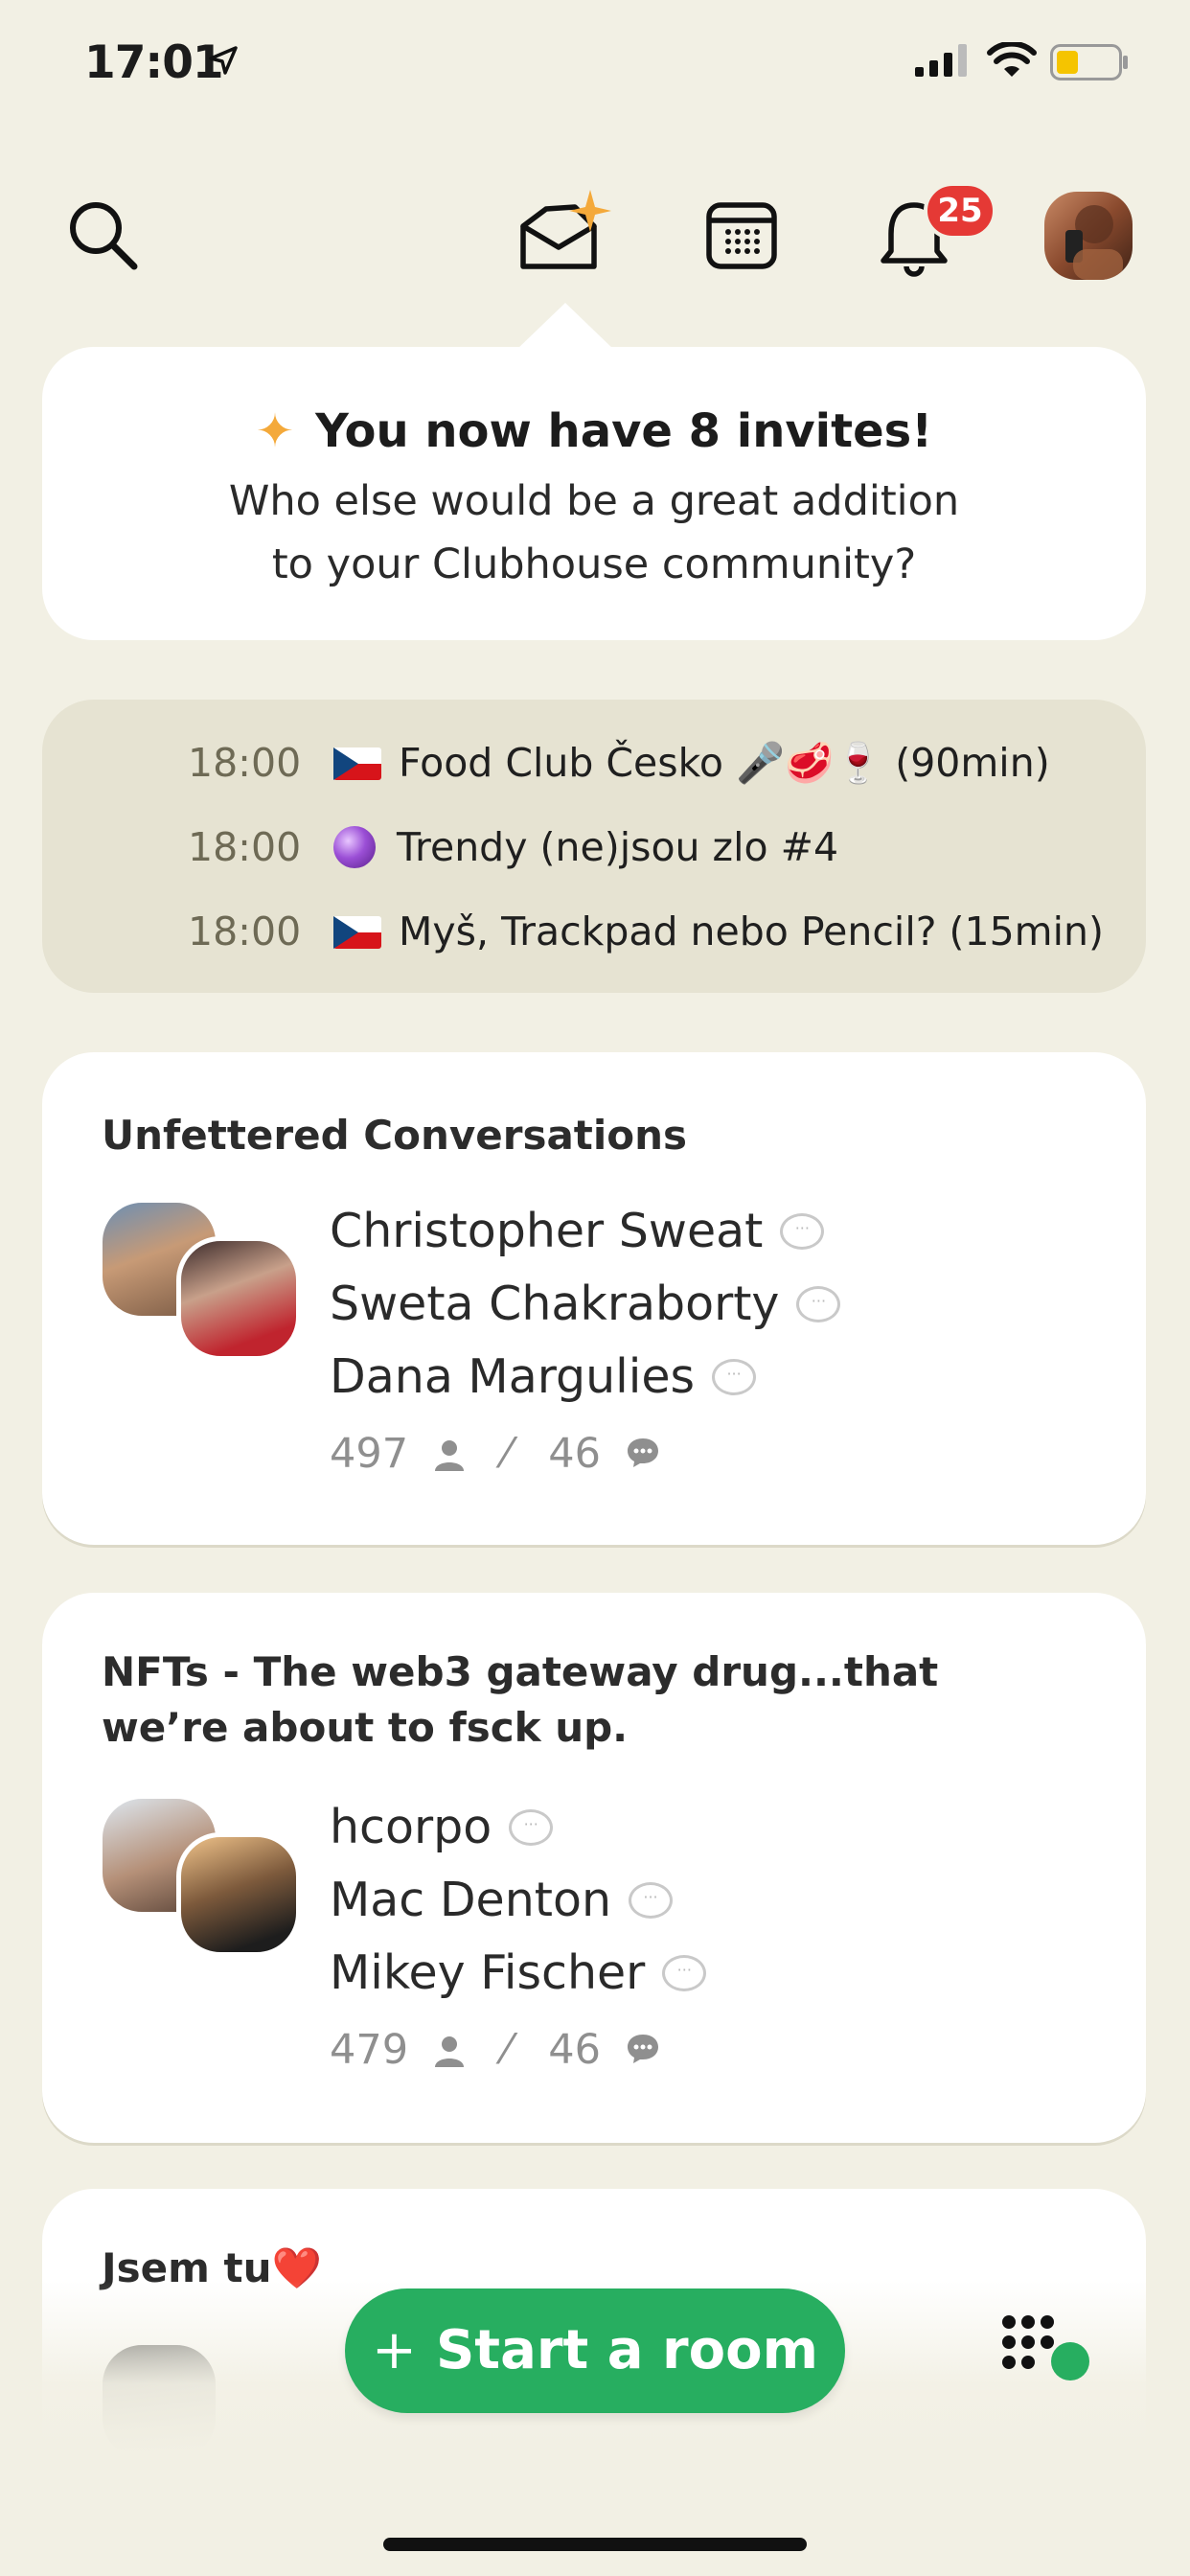 The image size is (1190, 2576). I want to click on speaker-name-row: hcorpo ···, so click(442, 1827).